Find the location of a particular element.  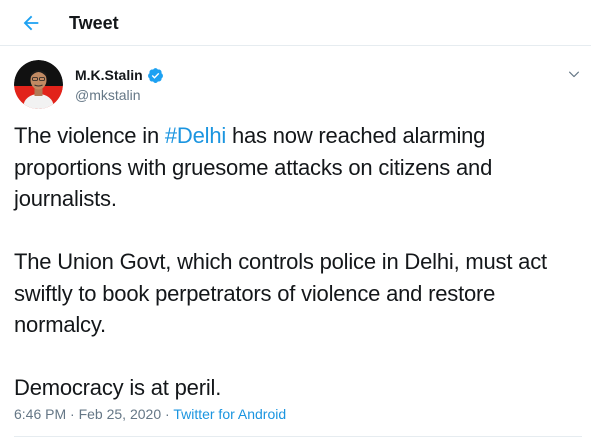

arrow-left-icon is located at coordinates (31, 23).